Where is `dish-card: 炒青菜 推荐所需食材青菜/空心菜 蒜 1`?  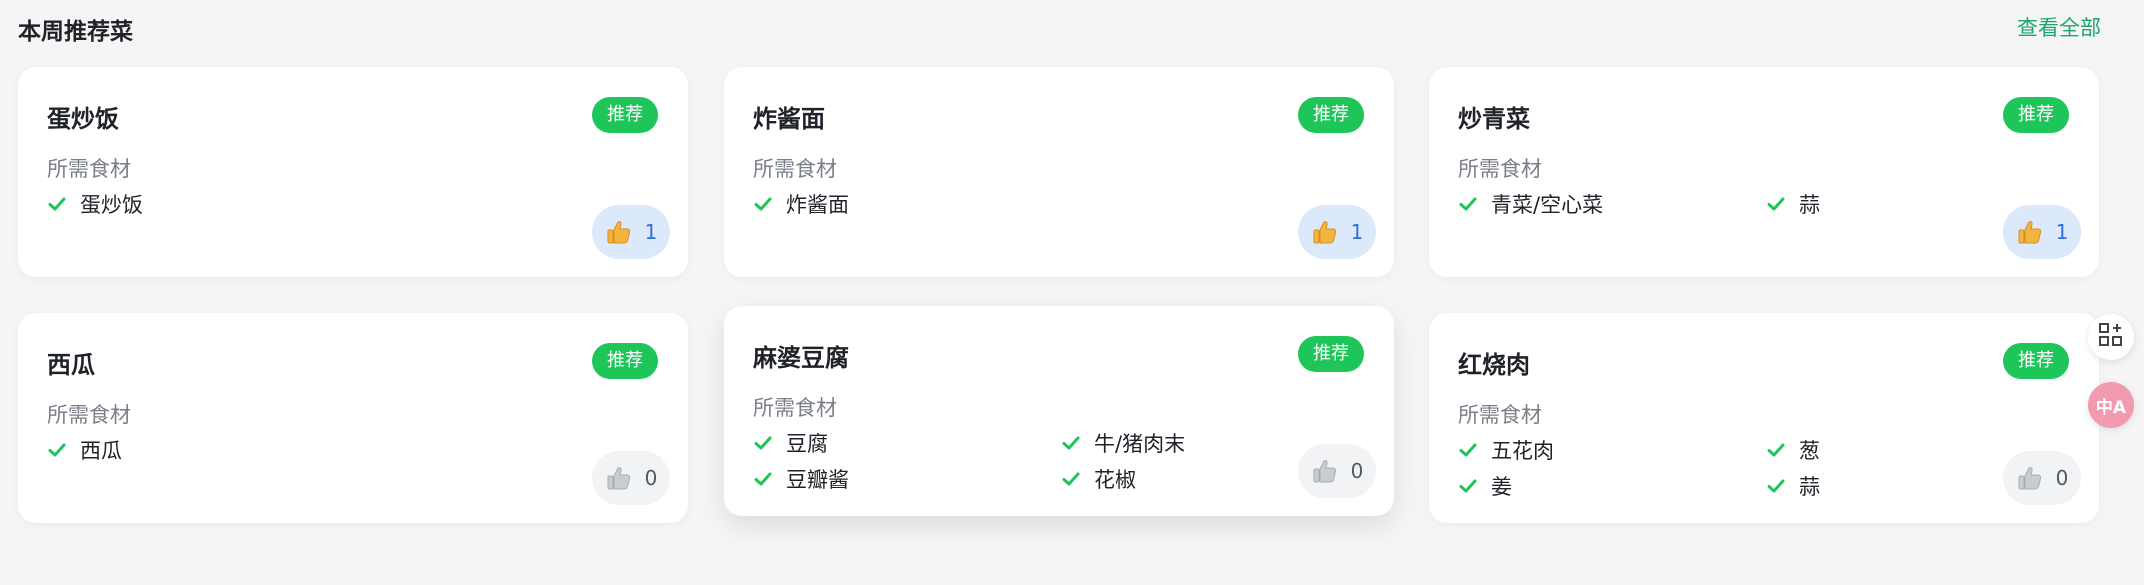 dish-card: 炒青菜 推荐所需食材青菜/空心菜 蒜 1 is located at coordinates (1764, 172).